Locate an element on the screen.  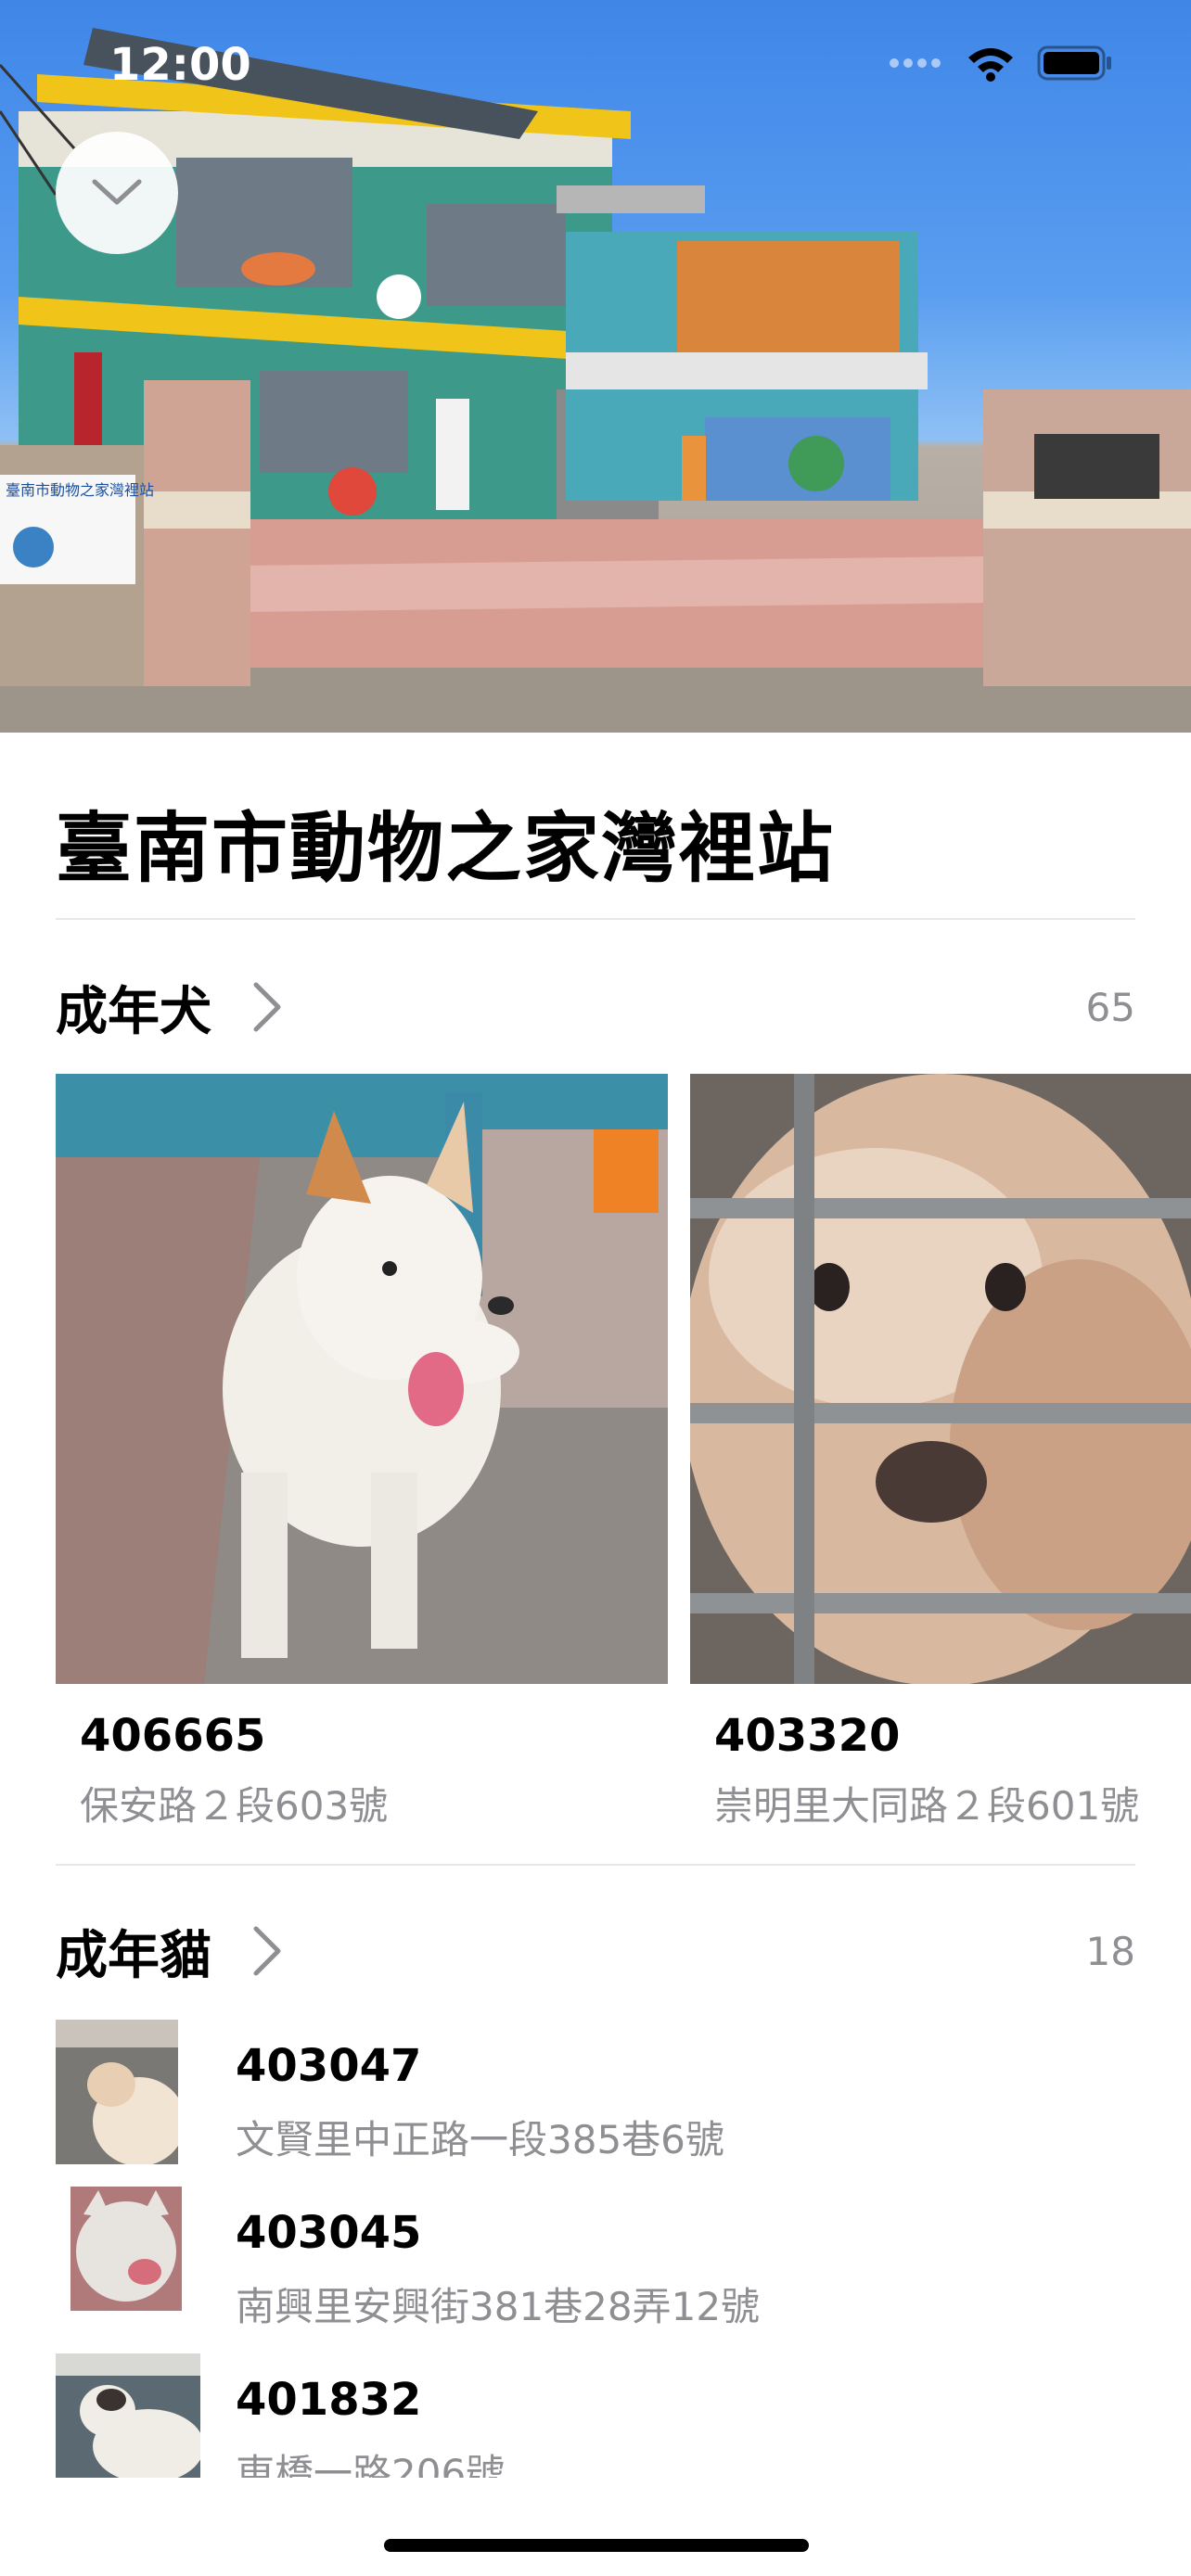
animal-address: 文賢里中正路一段385巷6號 is located at coordinates (480, 2139).